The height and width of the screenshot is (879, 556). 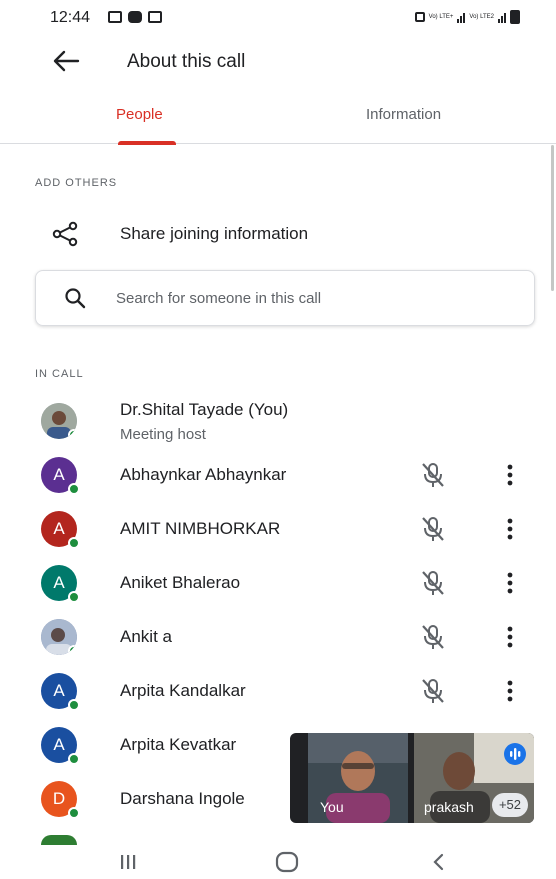 I want to click on avatar-initial: D, so click(x=59, y=798).